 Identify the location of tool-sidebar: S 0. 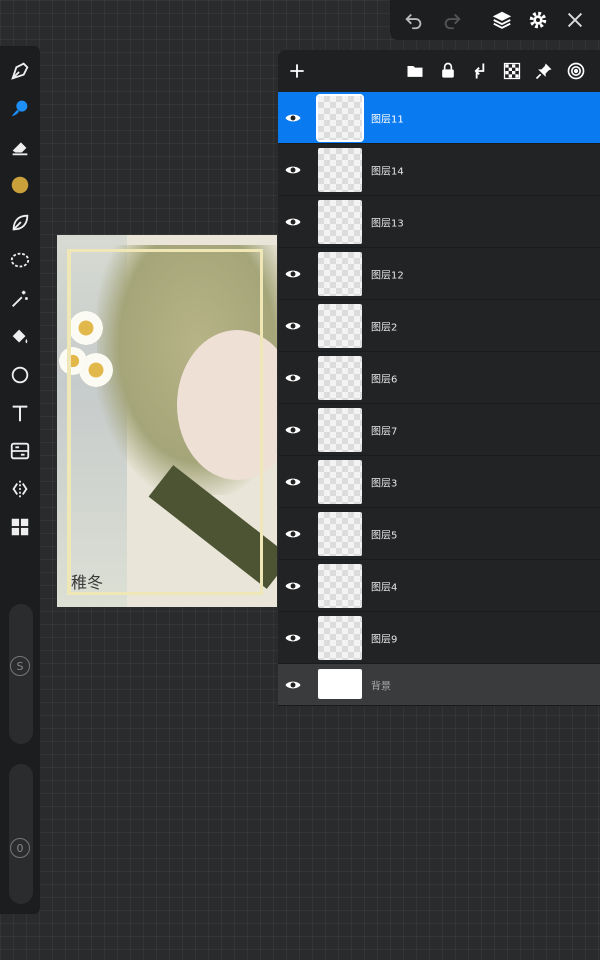
(20, 480).